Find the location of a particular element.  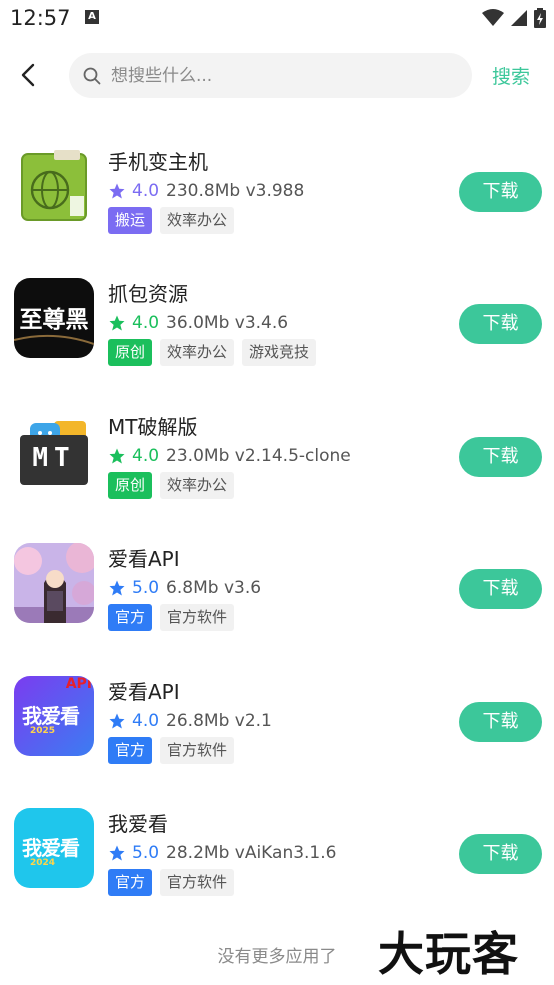

search-icon is located at coordinates (92, 76).